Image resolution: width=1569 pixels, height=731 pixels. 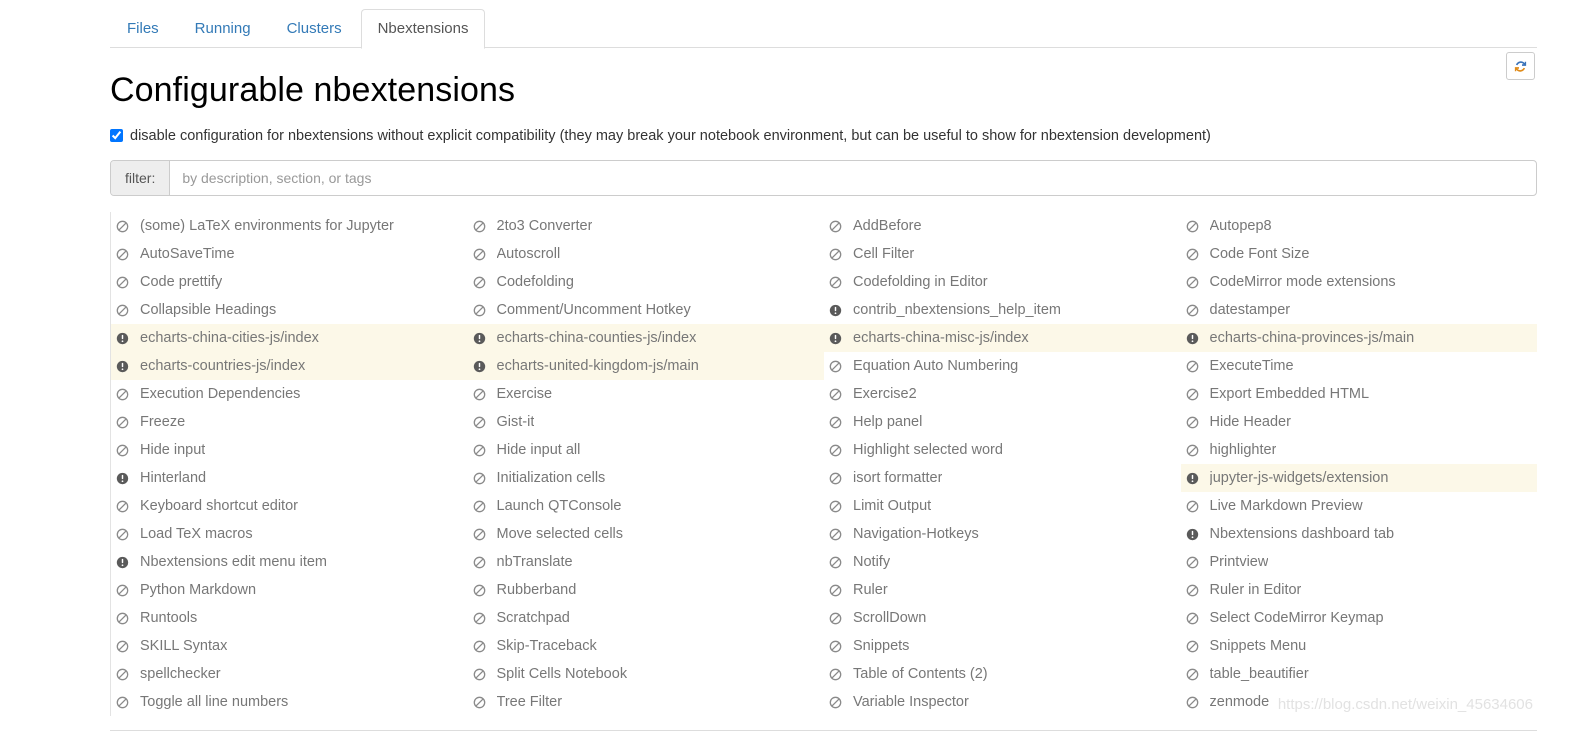 What do you see at coordinates (169, 618) in the screenshot?
I see `extension-name: Runtools` at bounding box center [169, 618].